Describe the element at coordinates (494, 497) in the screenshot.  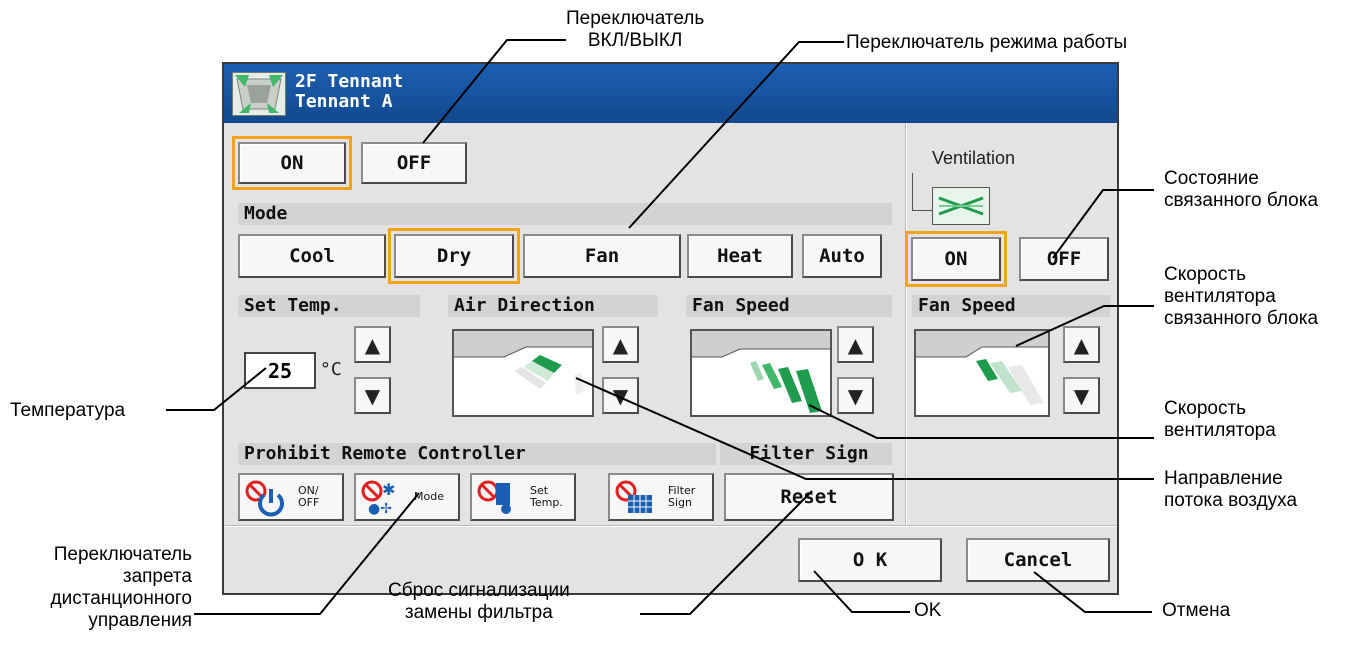
I see `thermometer-prohibit-icon` at that location.